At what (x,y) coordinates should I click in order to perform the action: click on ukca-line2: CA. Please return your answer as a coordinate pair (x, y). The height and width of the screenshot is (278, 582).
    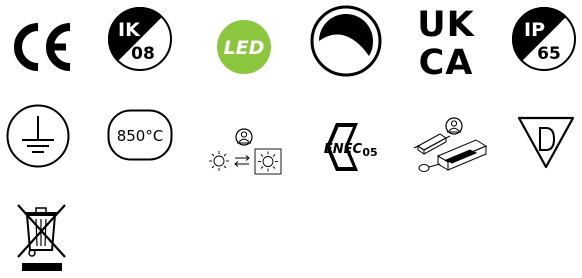
    Looking at the image, I should click on (446, 63).